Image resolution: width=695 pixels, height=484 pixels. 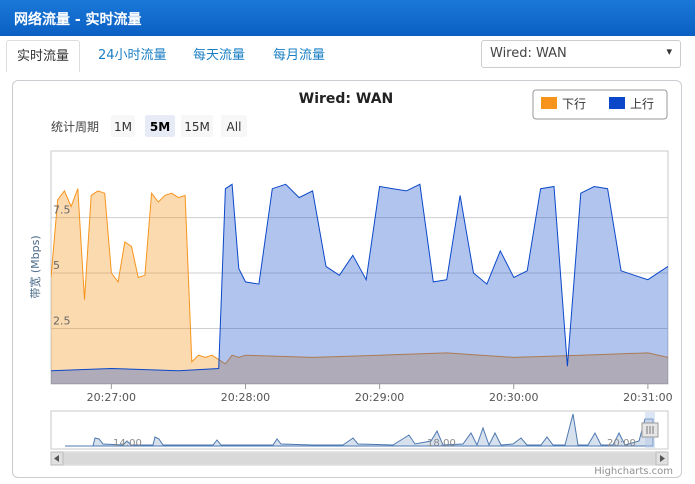 I want to click on range-button-label: All, so click(x=234, y=127).